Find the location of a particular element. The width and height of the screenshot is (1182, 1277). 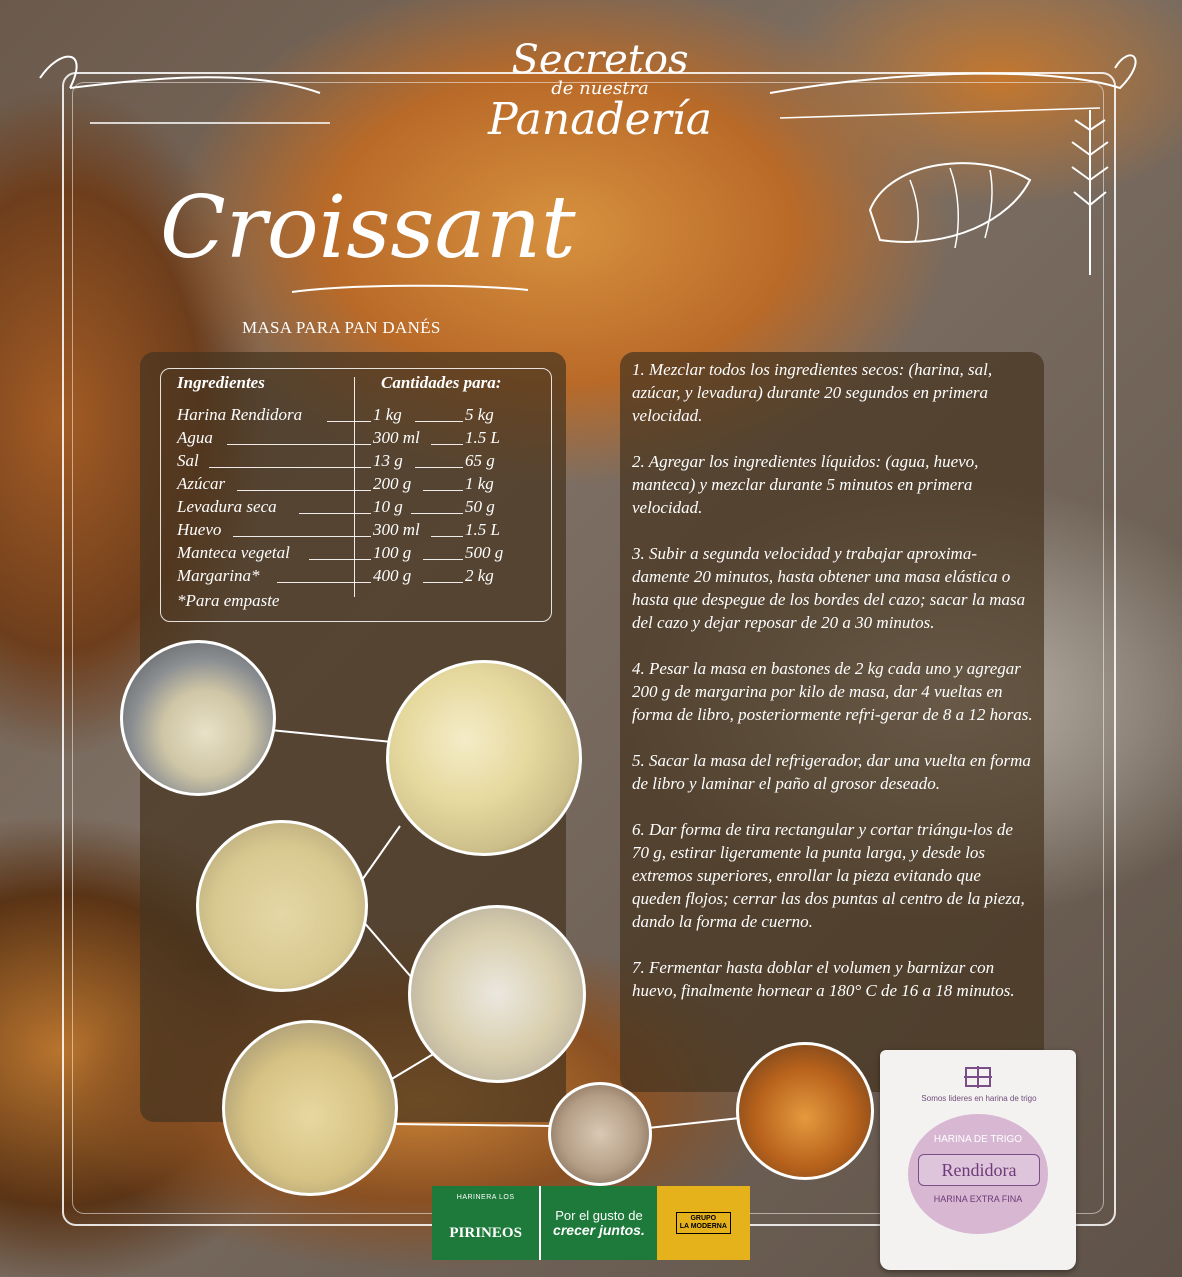

step-photo-folding is located at coordinates (282, 906).